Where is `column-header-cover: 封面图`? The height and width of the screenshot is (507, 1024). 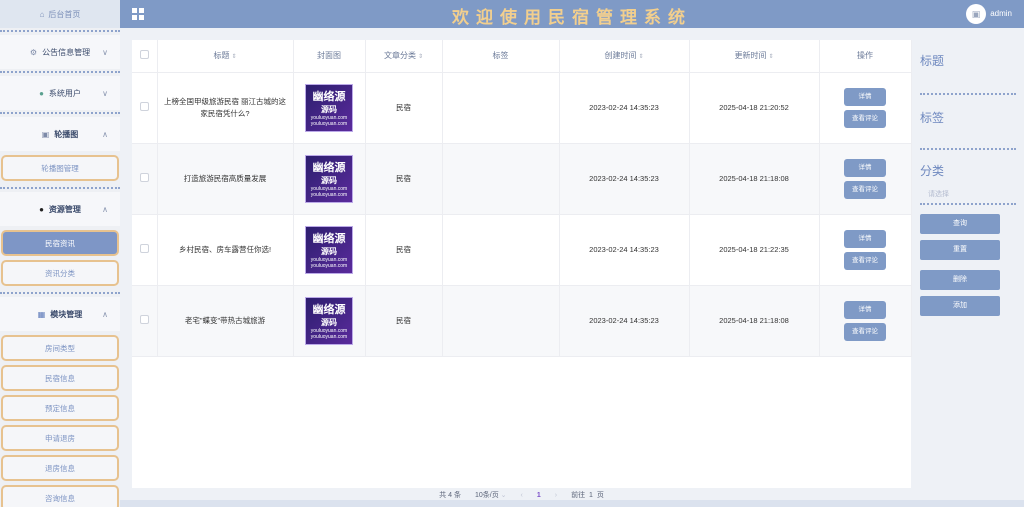 column-header-cover: 封面图 is located at coordinates (329, 56).